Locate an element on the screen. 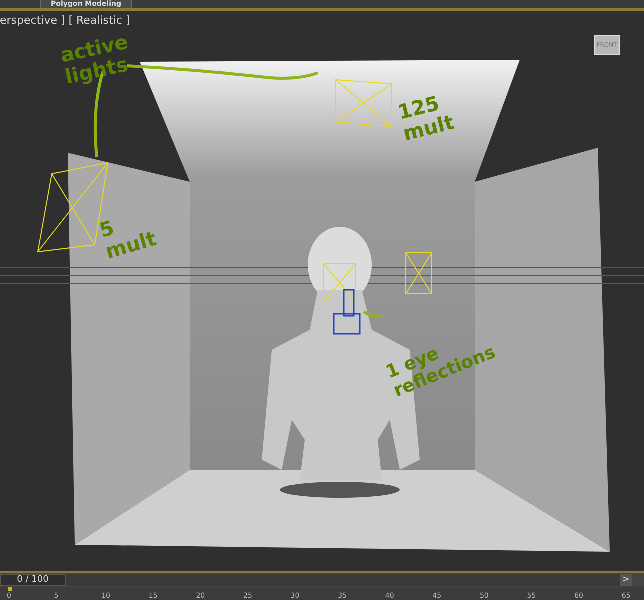 The width and height of the screenshot is (644, 600). viewport-label: erspective ] [ Realistic ] is located at coordinates (65, 21).